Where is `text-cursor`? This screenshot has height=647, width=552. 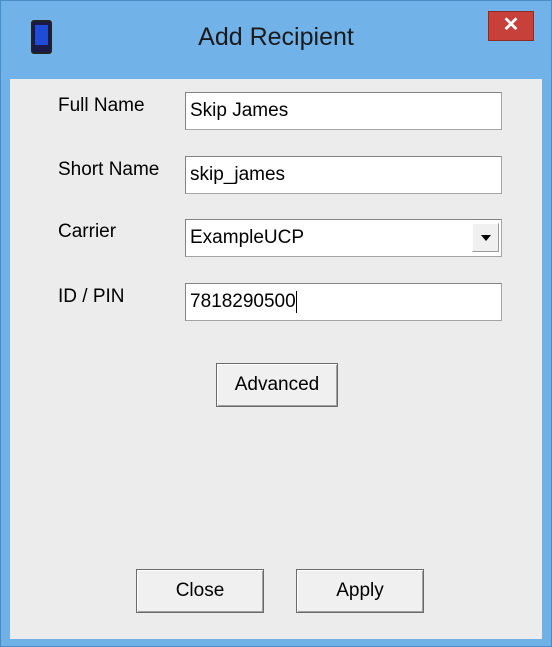
text-cursor is located at coordinates (296, 301).